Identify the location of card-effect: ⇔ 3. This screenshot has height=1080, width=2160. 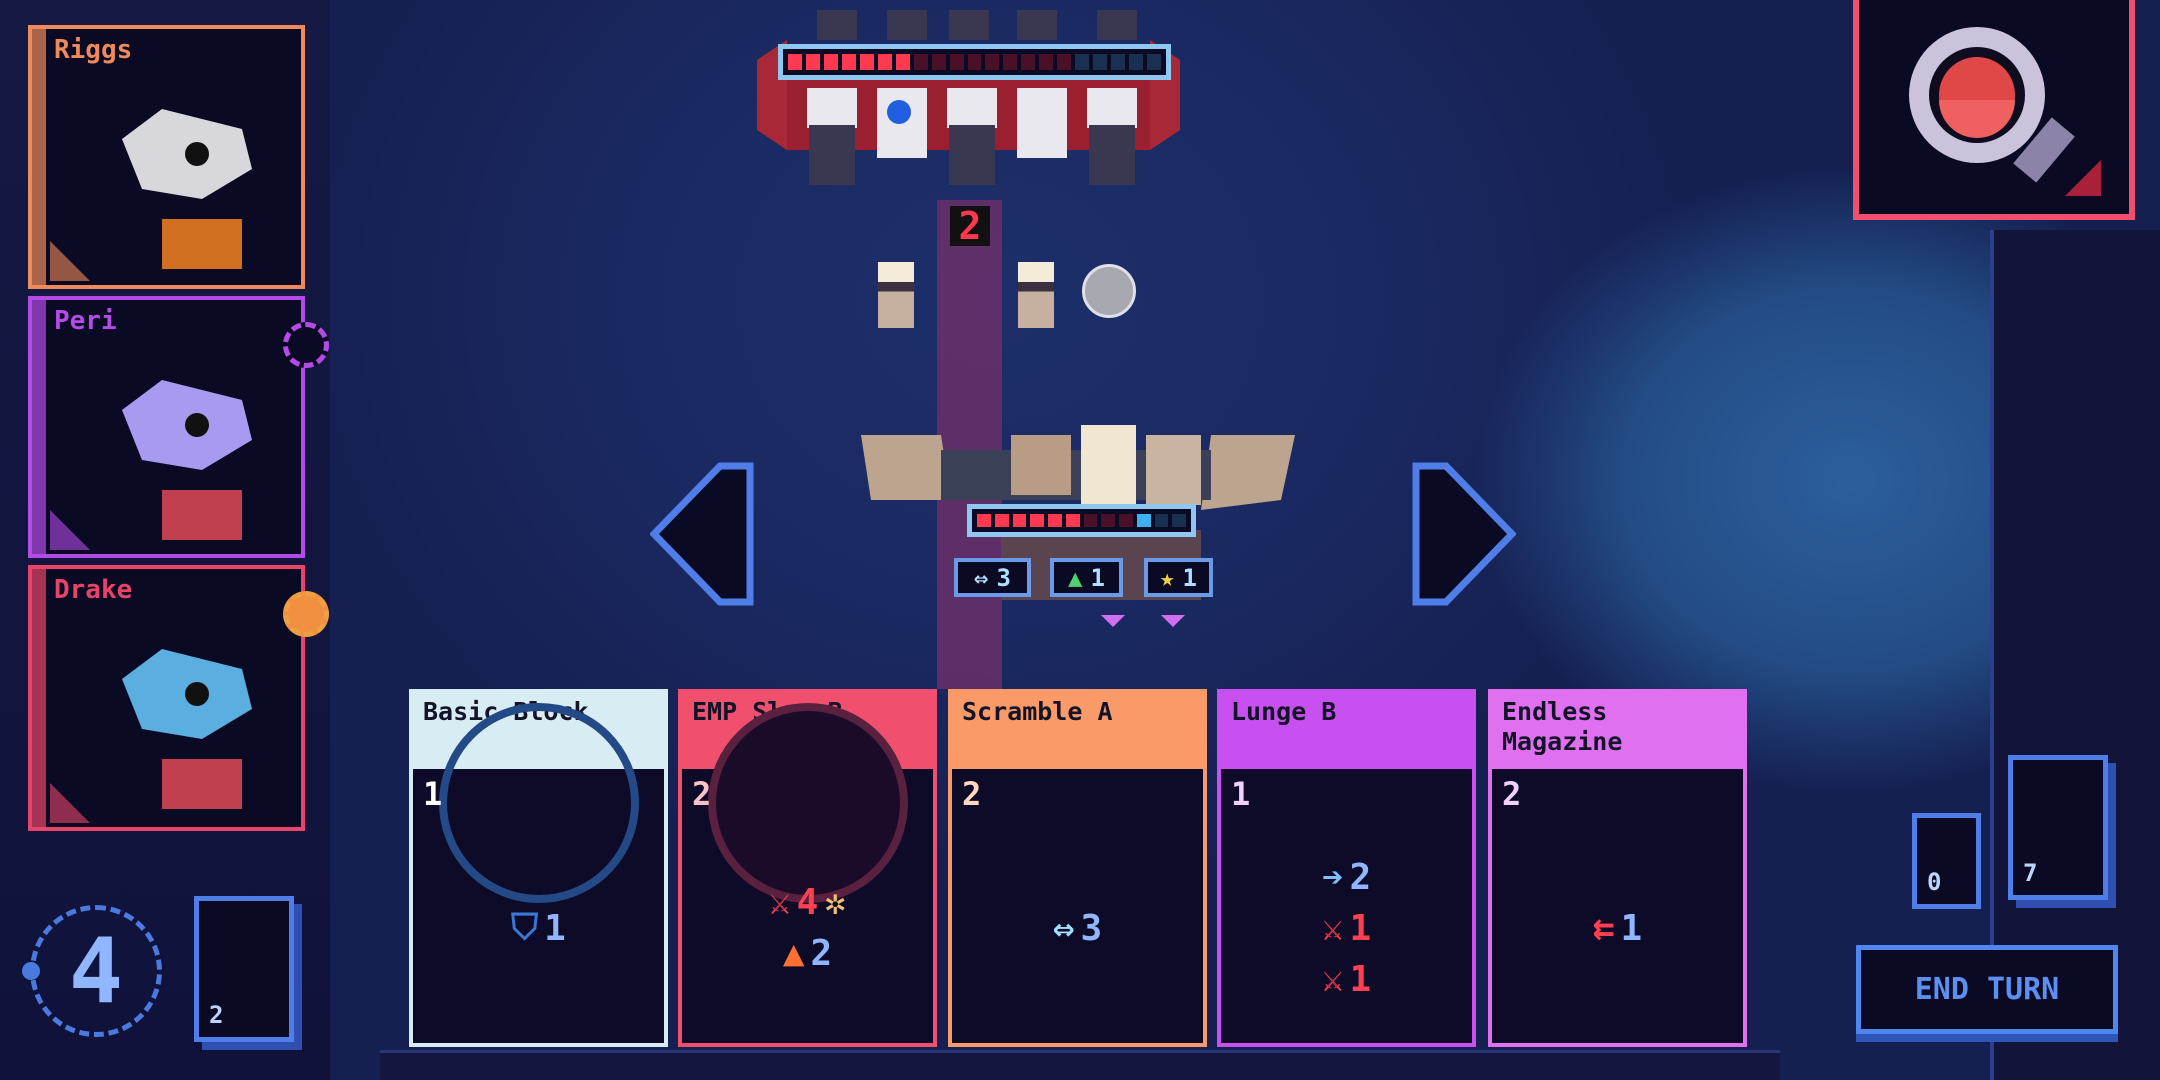
(1077, 928).